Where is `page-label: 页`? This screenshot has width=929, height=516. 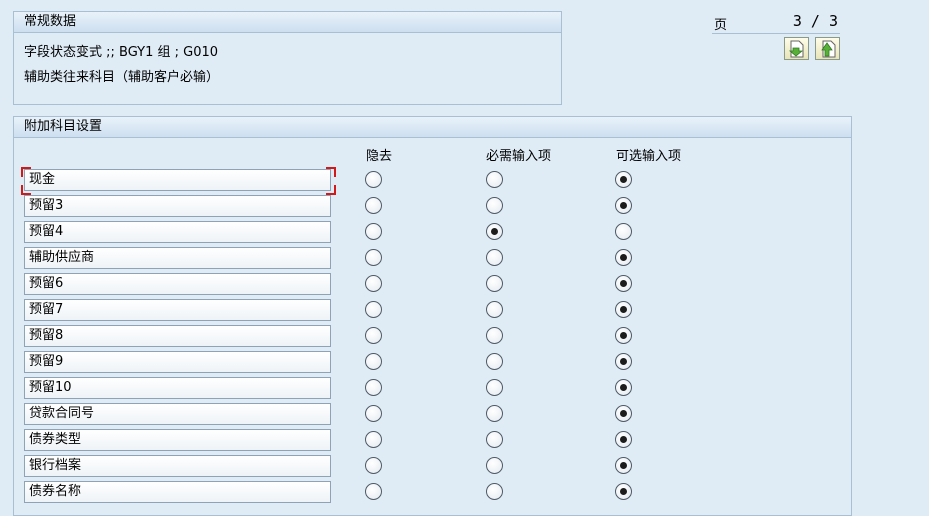 page-label: 页 is located at coordinates (721, 25).